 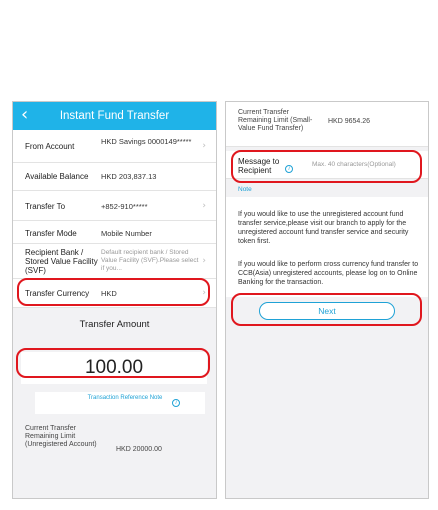 I want to click on from-account-value: HKD Savings 0000149*****, so click(x=146, y=141).